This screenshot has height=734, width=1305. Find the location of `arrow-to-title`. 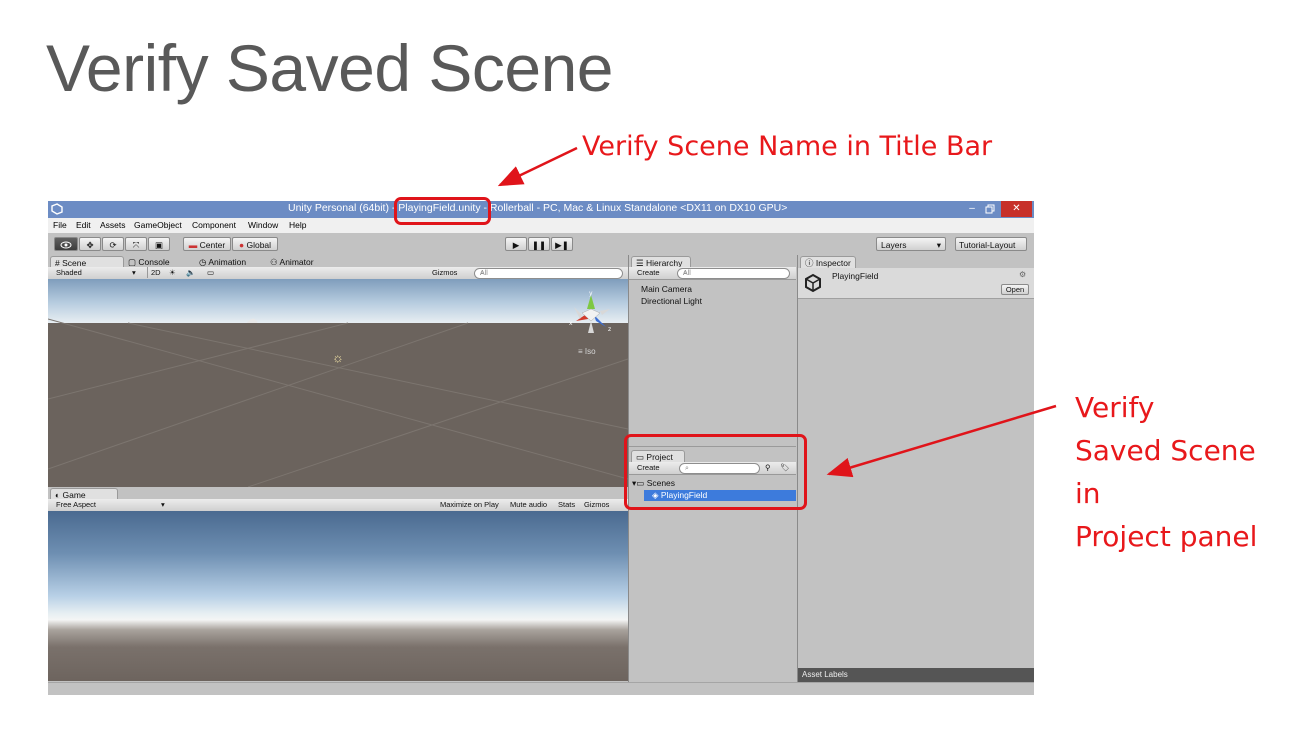

arrow-to-title is located at coordinates (537, 166).